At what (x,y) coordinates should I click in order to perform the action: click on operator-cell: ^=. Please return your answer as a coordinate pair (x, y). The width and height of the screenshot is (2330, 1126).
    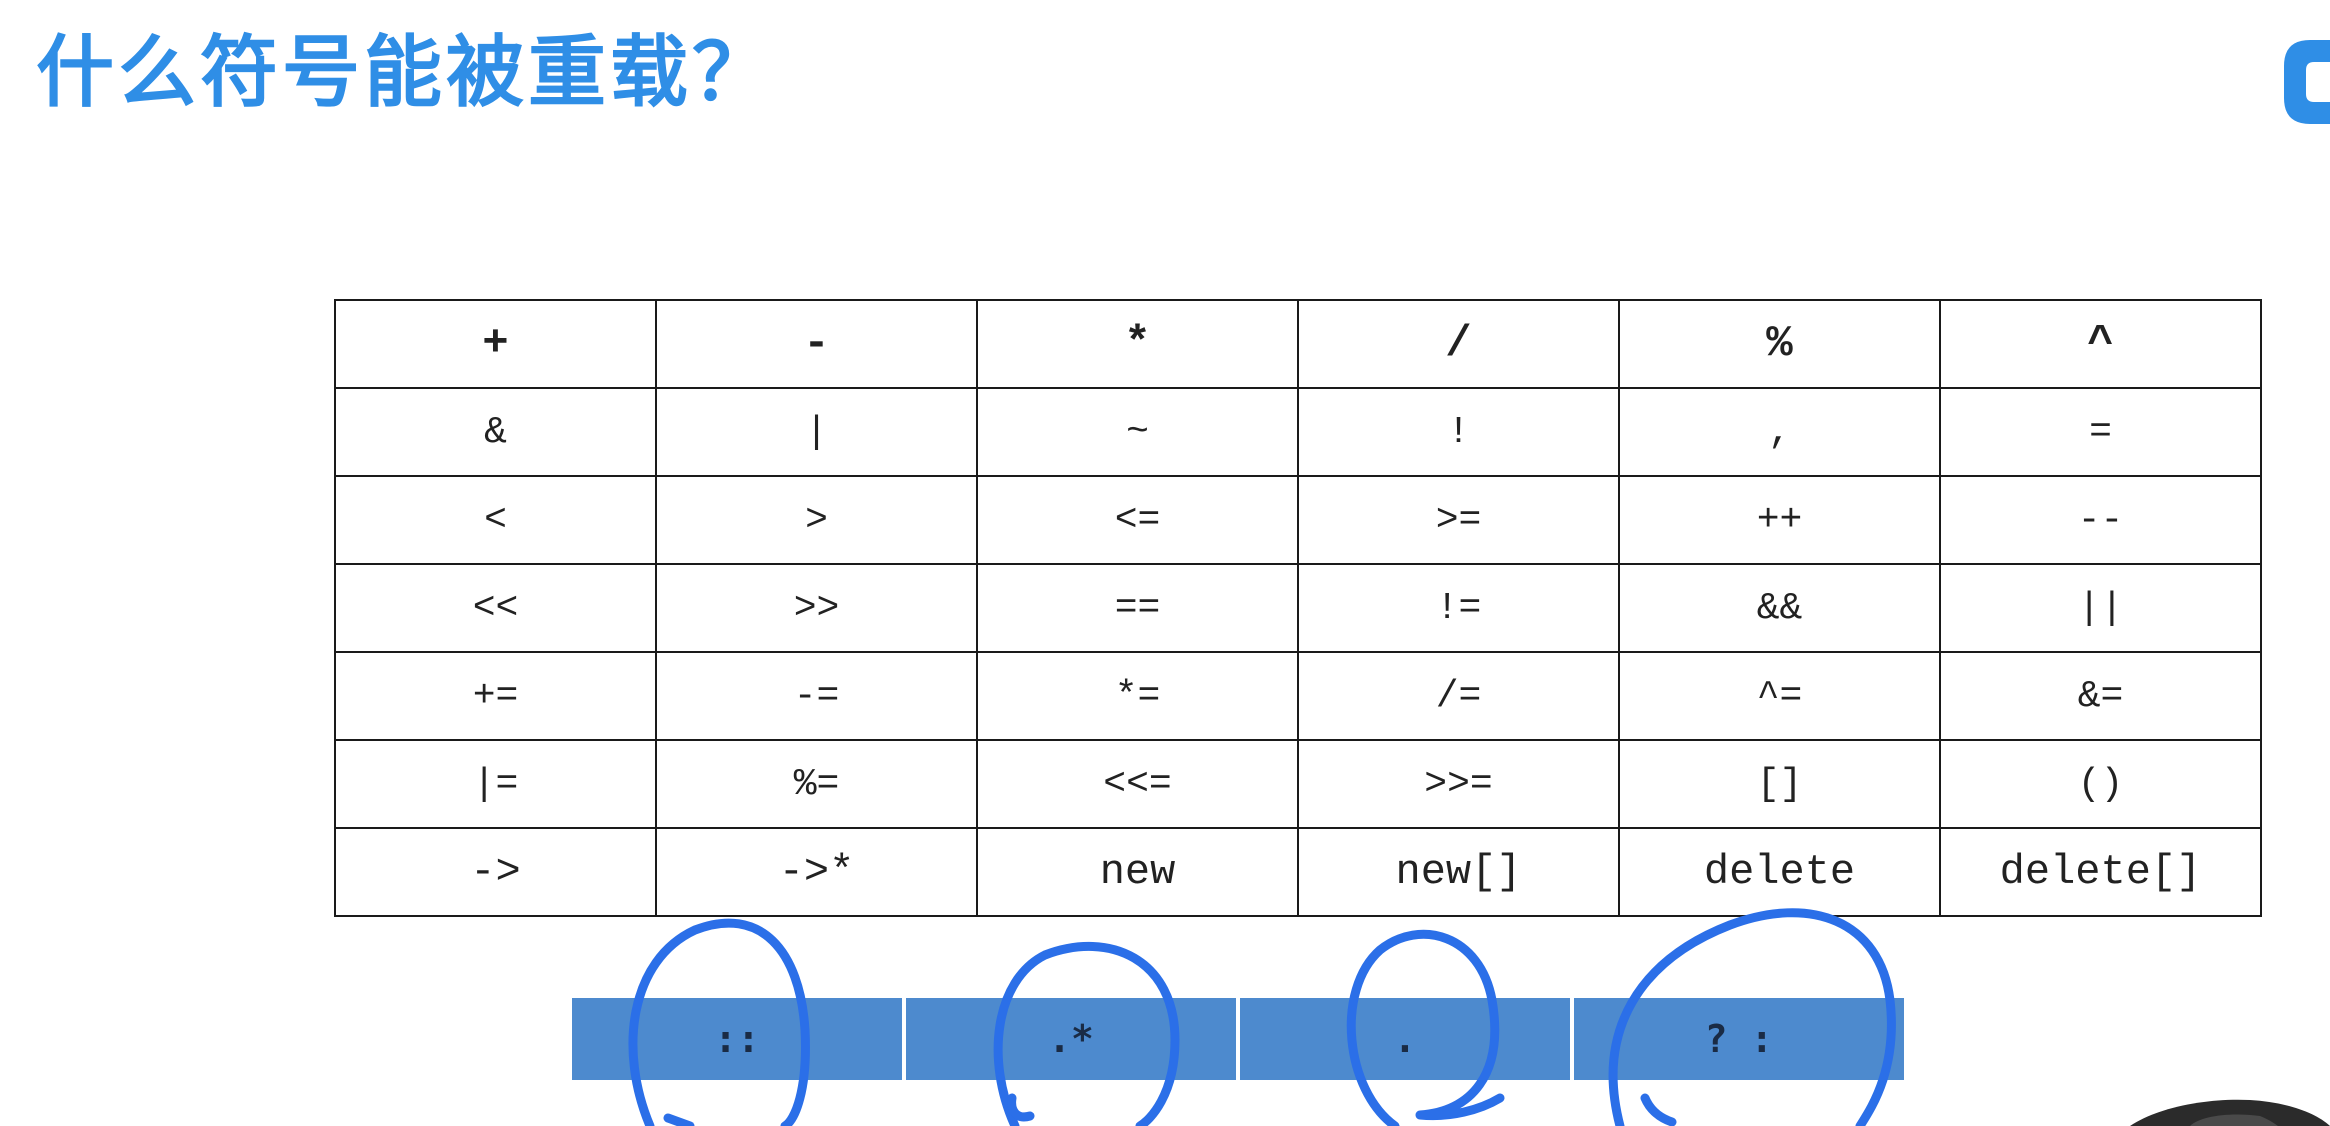
    Looking at the image, I should click on (1779, 696).